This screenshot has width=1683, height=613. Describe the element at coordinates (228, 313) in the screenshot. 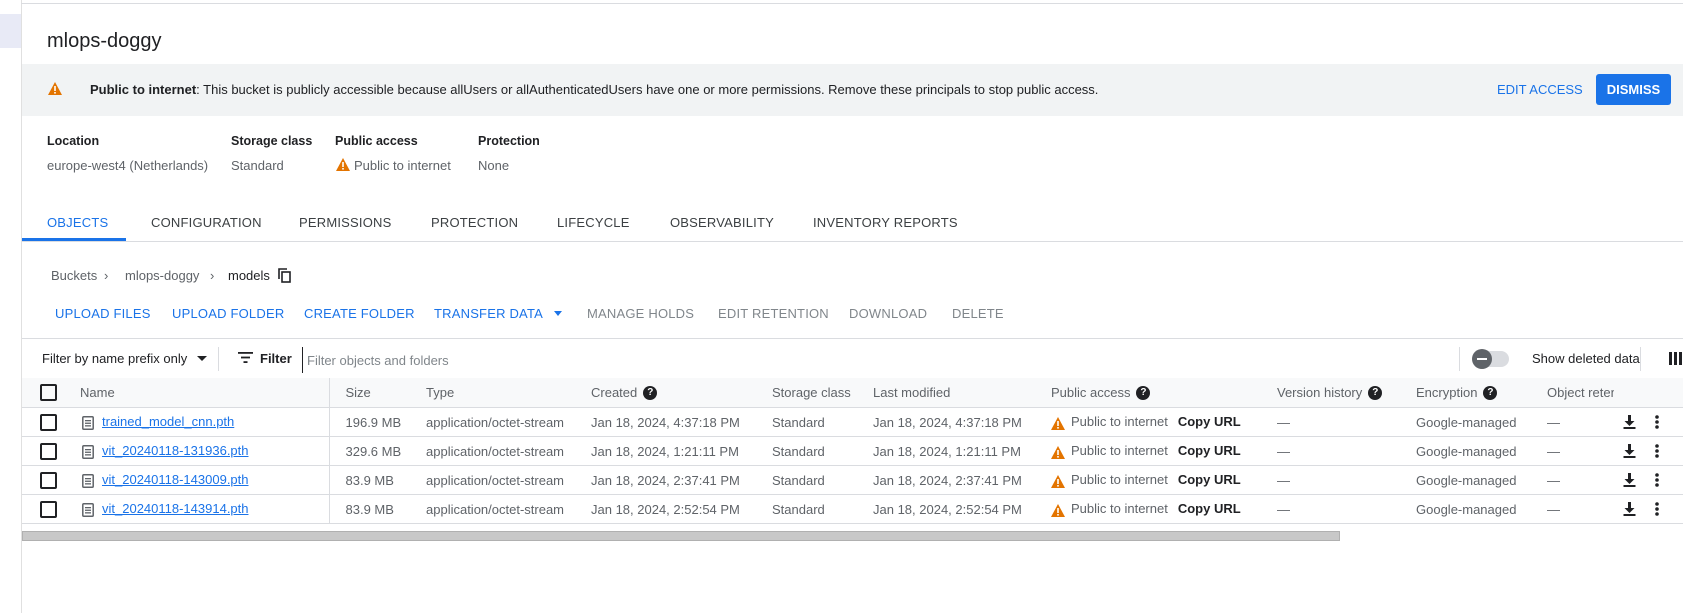

I see `upload-folder-button: UPLOAD FOLDER` at that location.